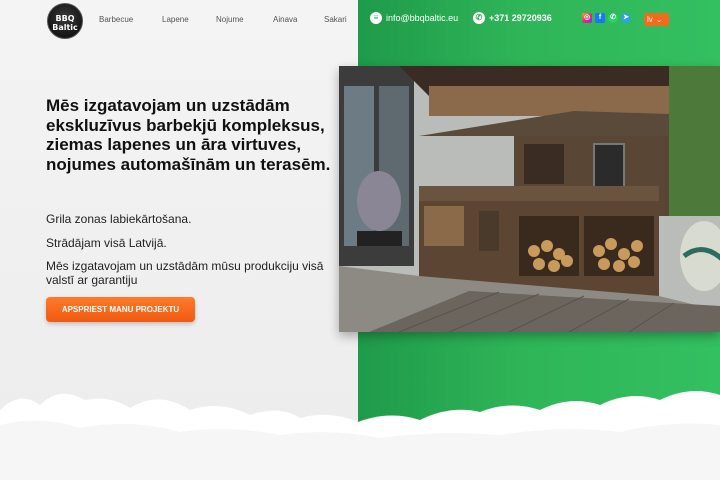 The width and height of the screenshot is (720, 480). I want to click on hero-line-1: Grila zonas labiekārtošana., so click(119, 219).